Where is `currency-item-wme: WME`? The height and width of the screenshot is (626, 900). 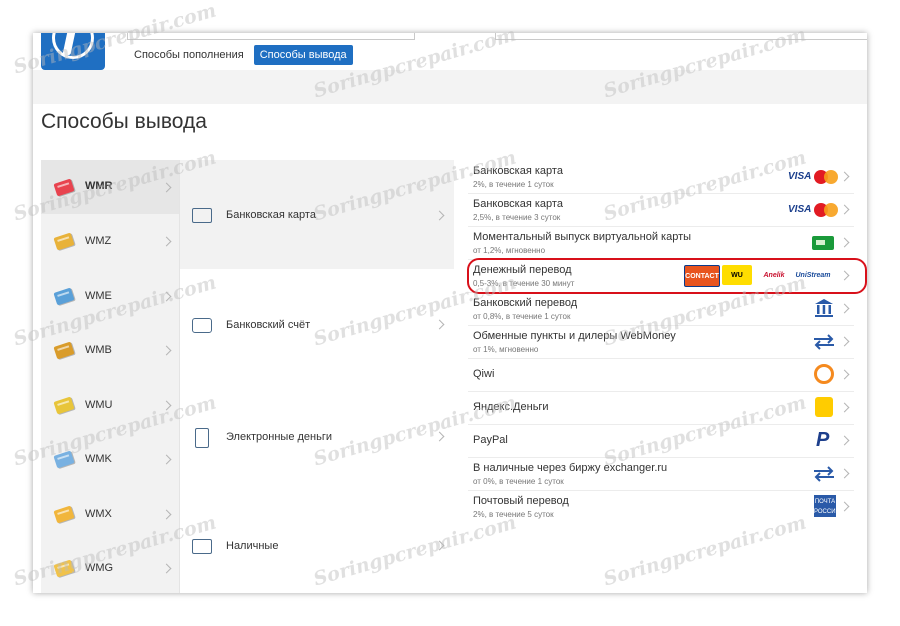
currency-item-wme: WME is located at coordinates (110, 296).